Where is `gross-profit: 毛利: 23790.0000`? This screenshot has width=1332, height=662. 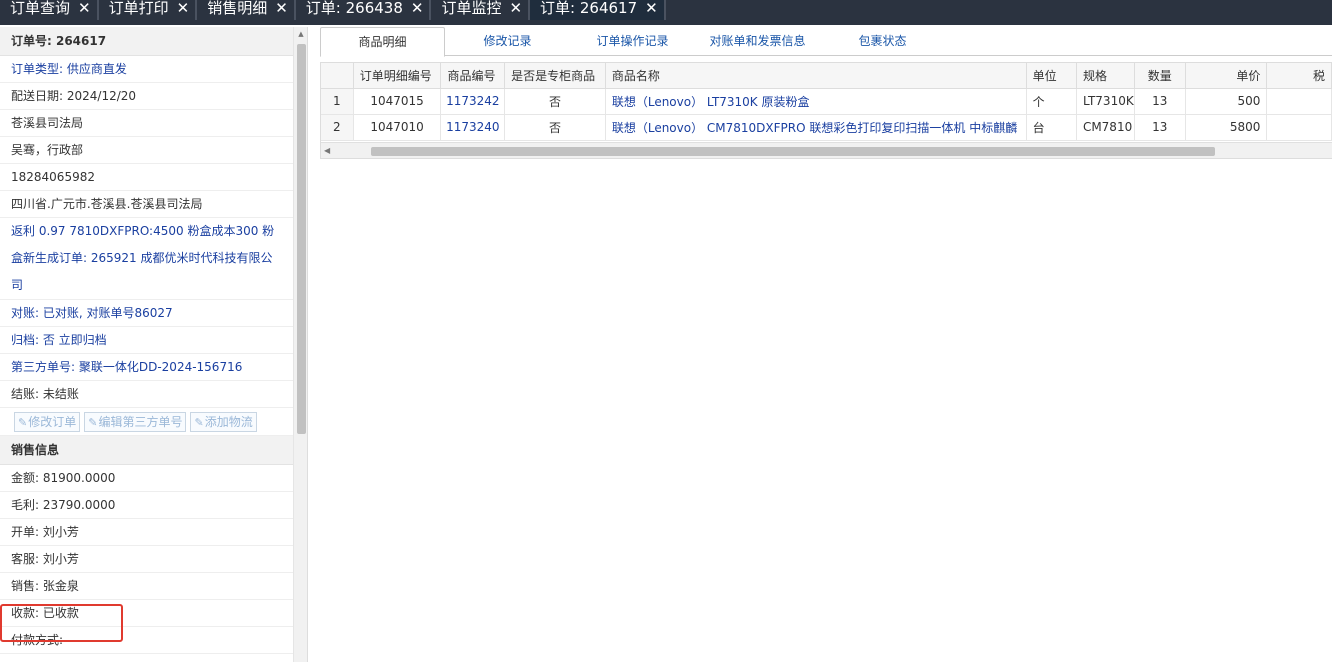 gross-profit: 毛利: 23790.0000 is located at coordinates (146, 505).